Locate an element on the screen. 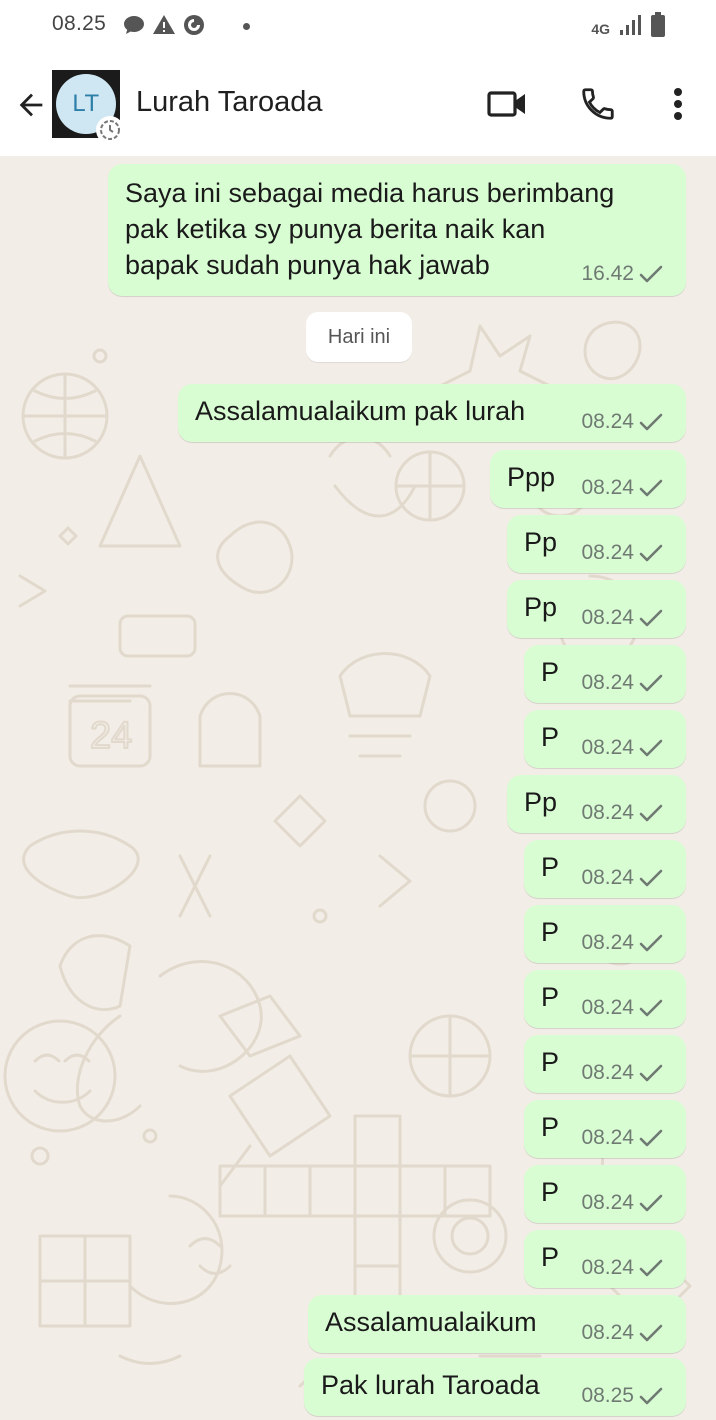  message-bubble-outgoing: Assalamualaikum 08.24 is located at coordinates (497, 1324).